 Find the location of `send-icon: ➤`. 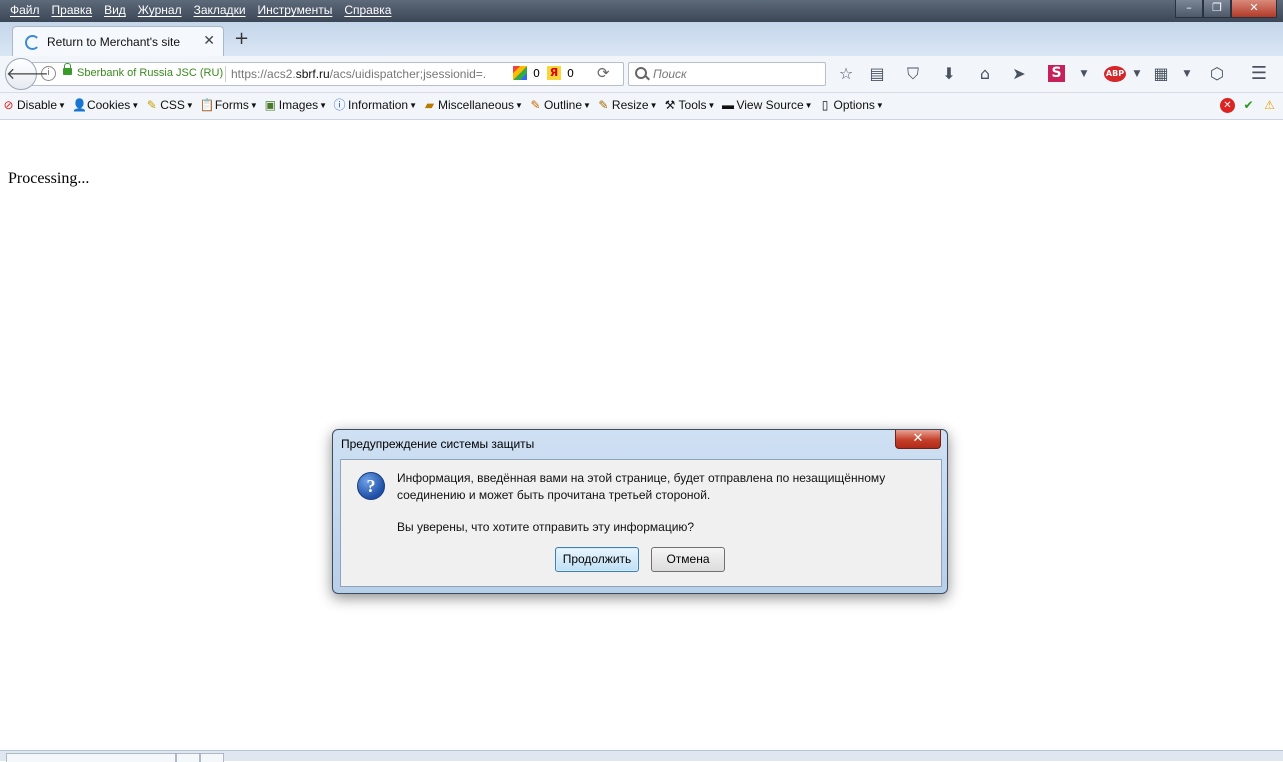

send-icon: ➤ is located at coordinates (1019, 74).